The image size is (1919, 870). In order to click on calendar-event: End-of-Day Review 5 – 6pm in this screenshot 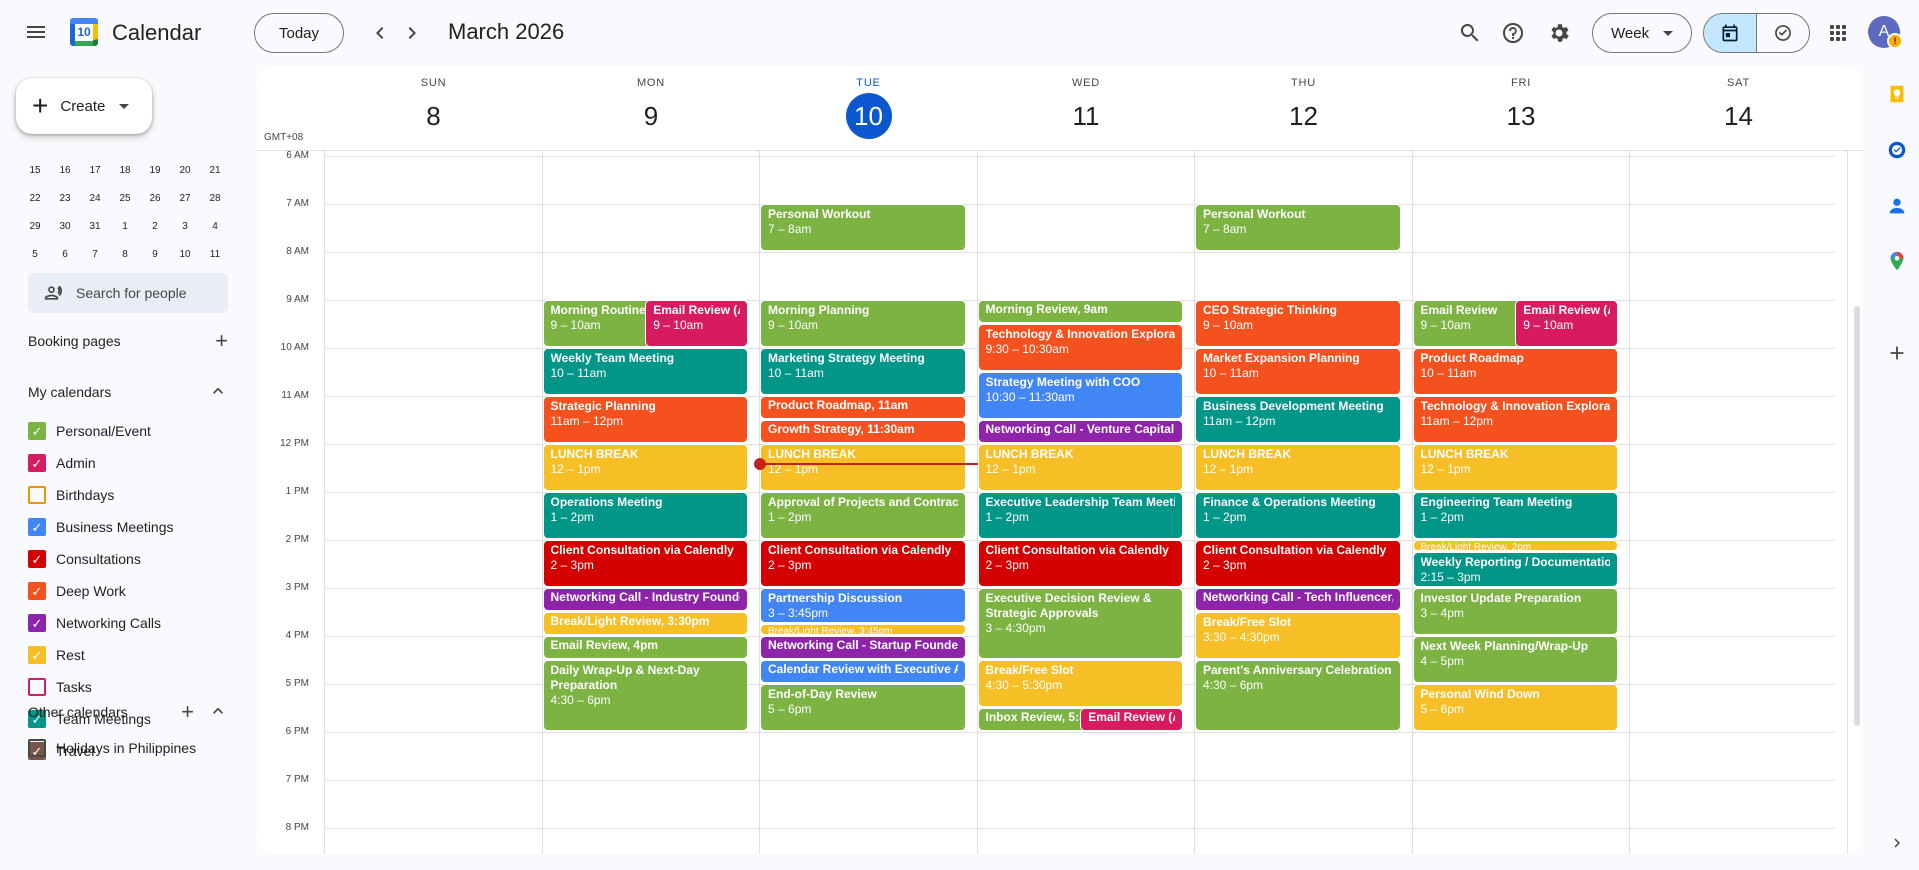, I will do `click(863, 707)`.